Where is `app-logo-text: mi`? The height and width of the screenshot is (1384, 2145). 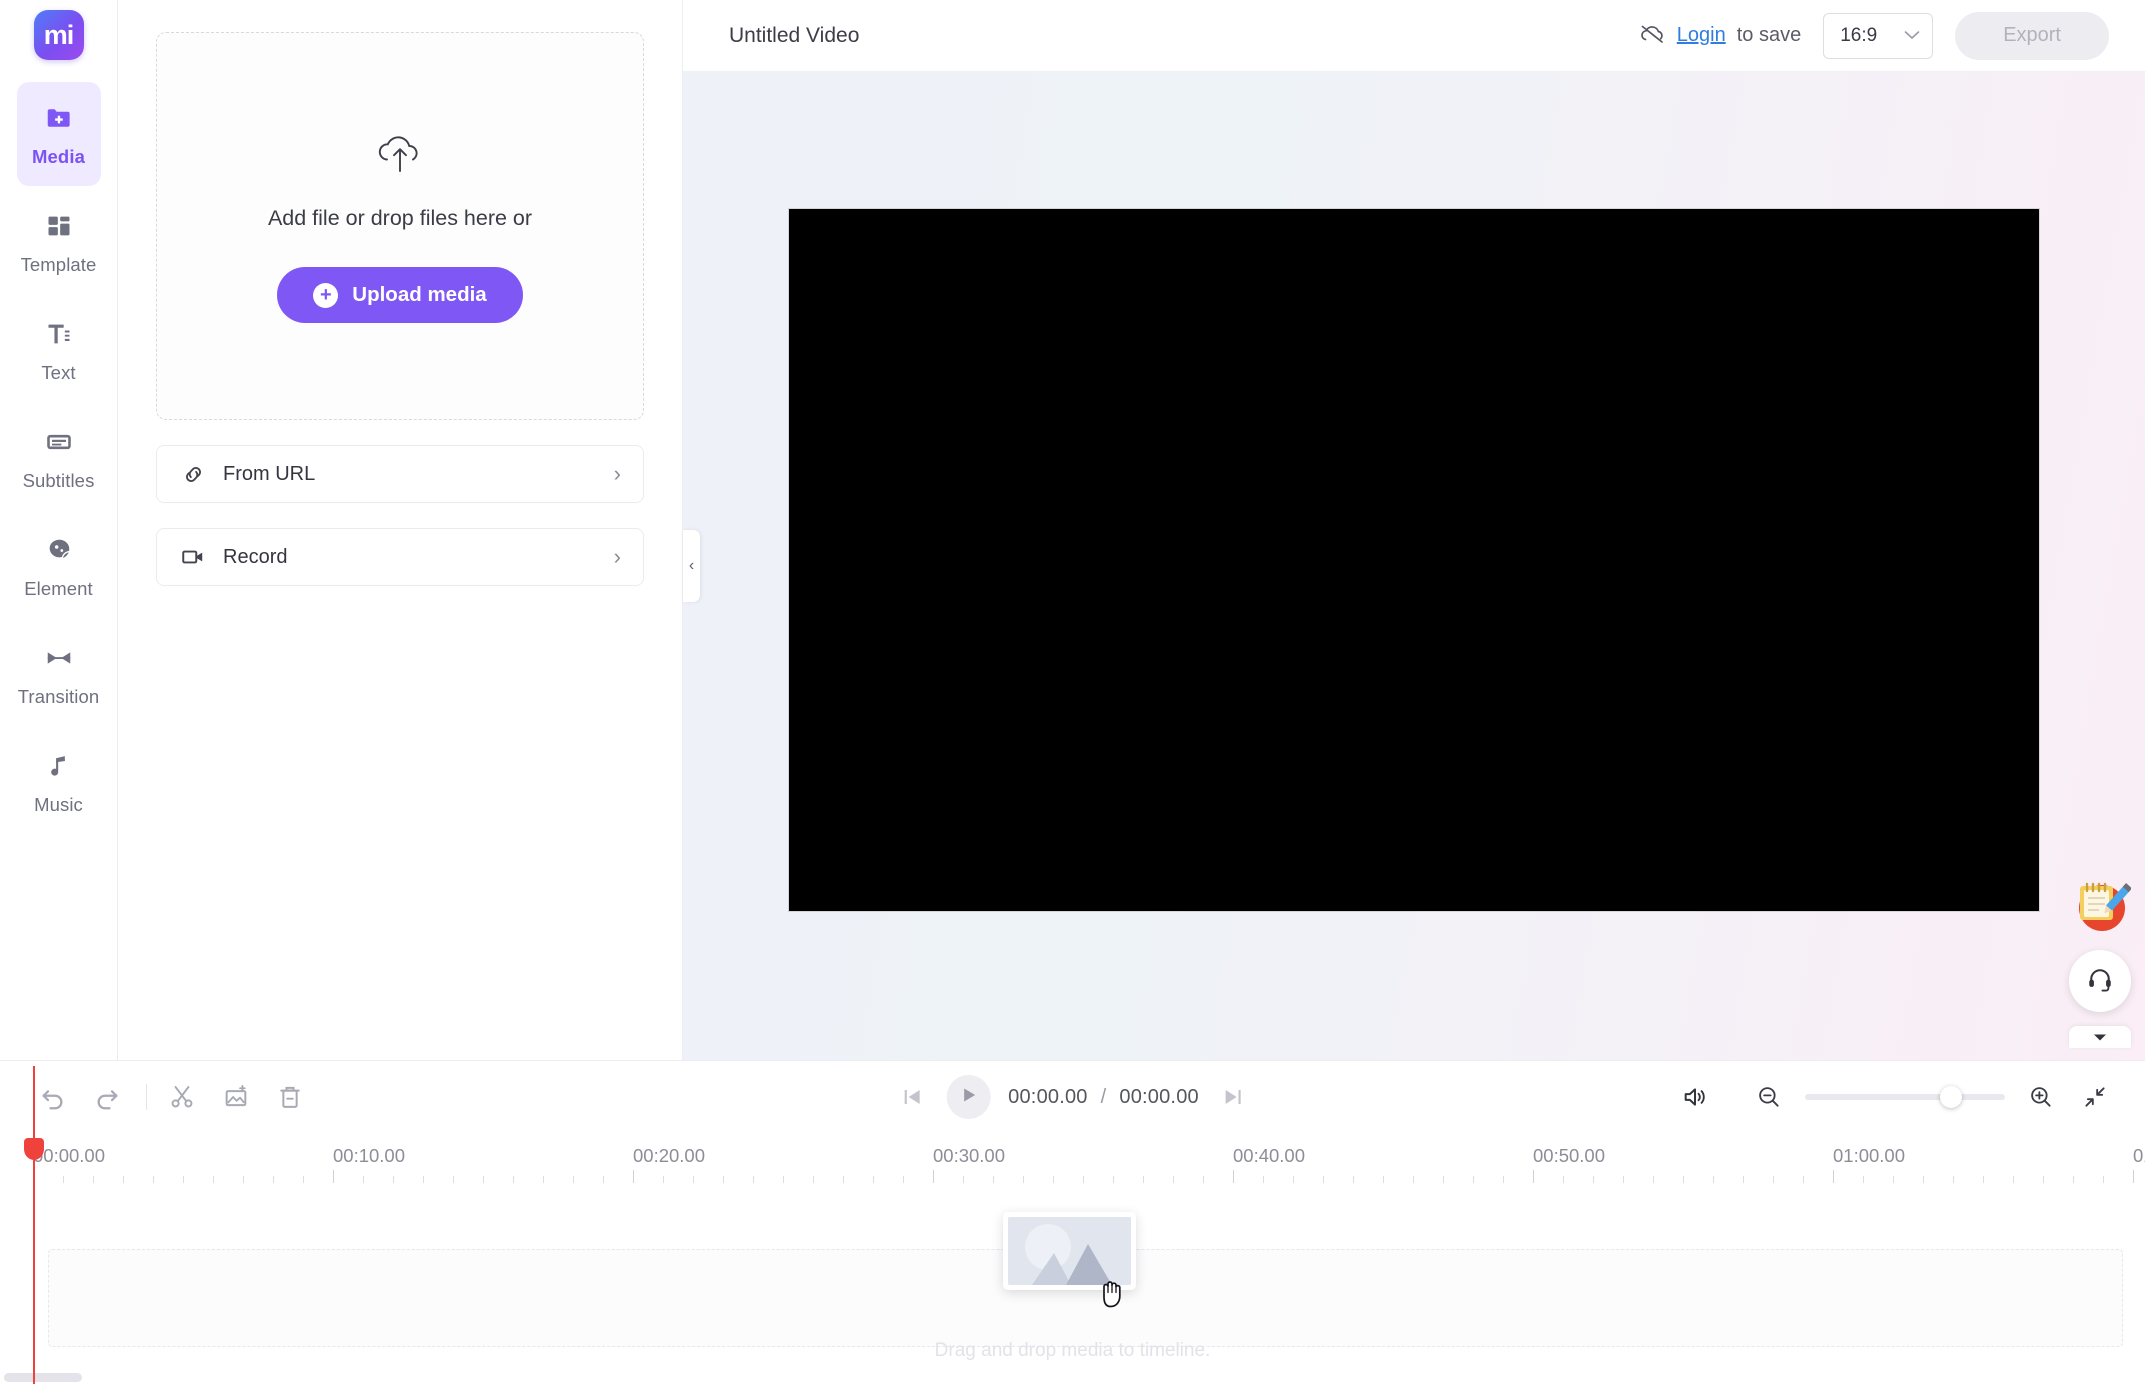
app-logo-text: mi is located at coordinates (58, 34).